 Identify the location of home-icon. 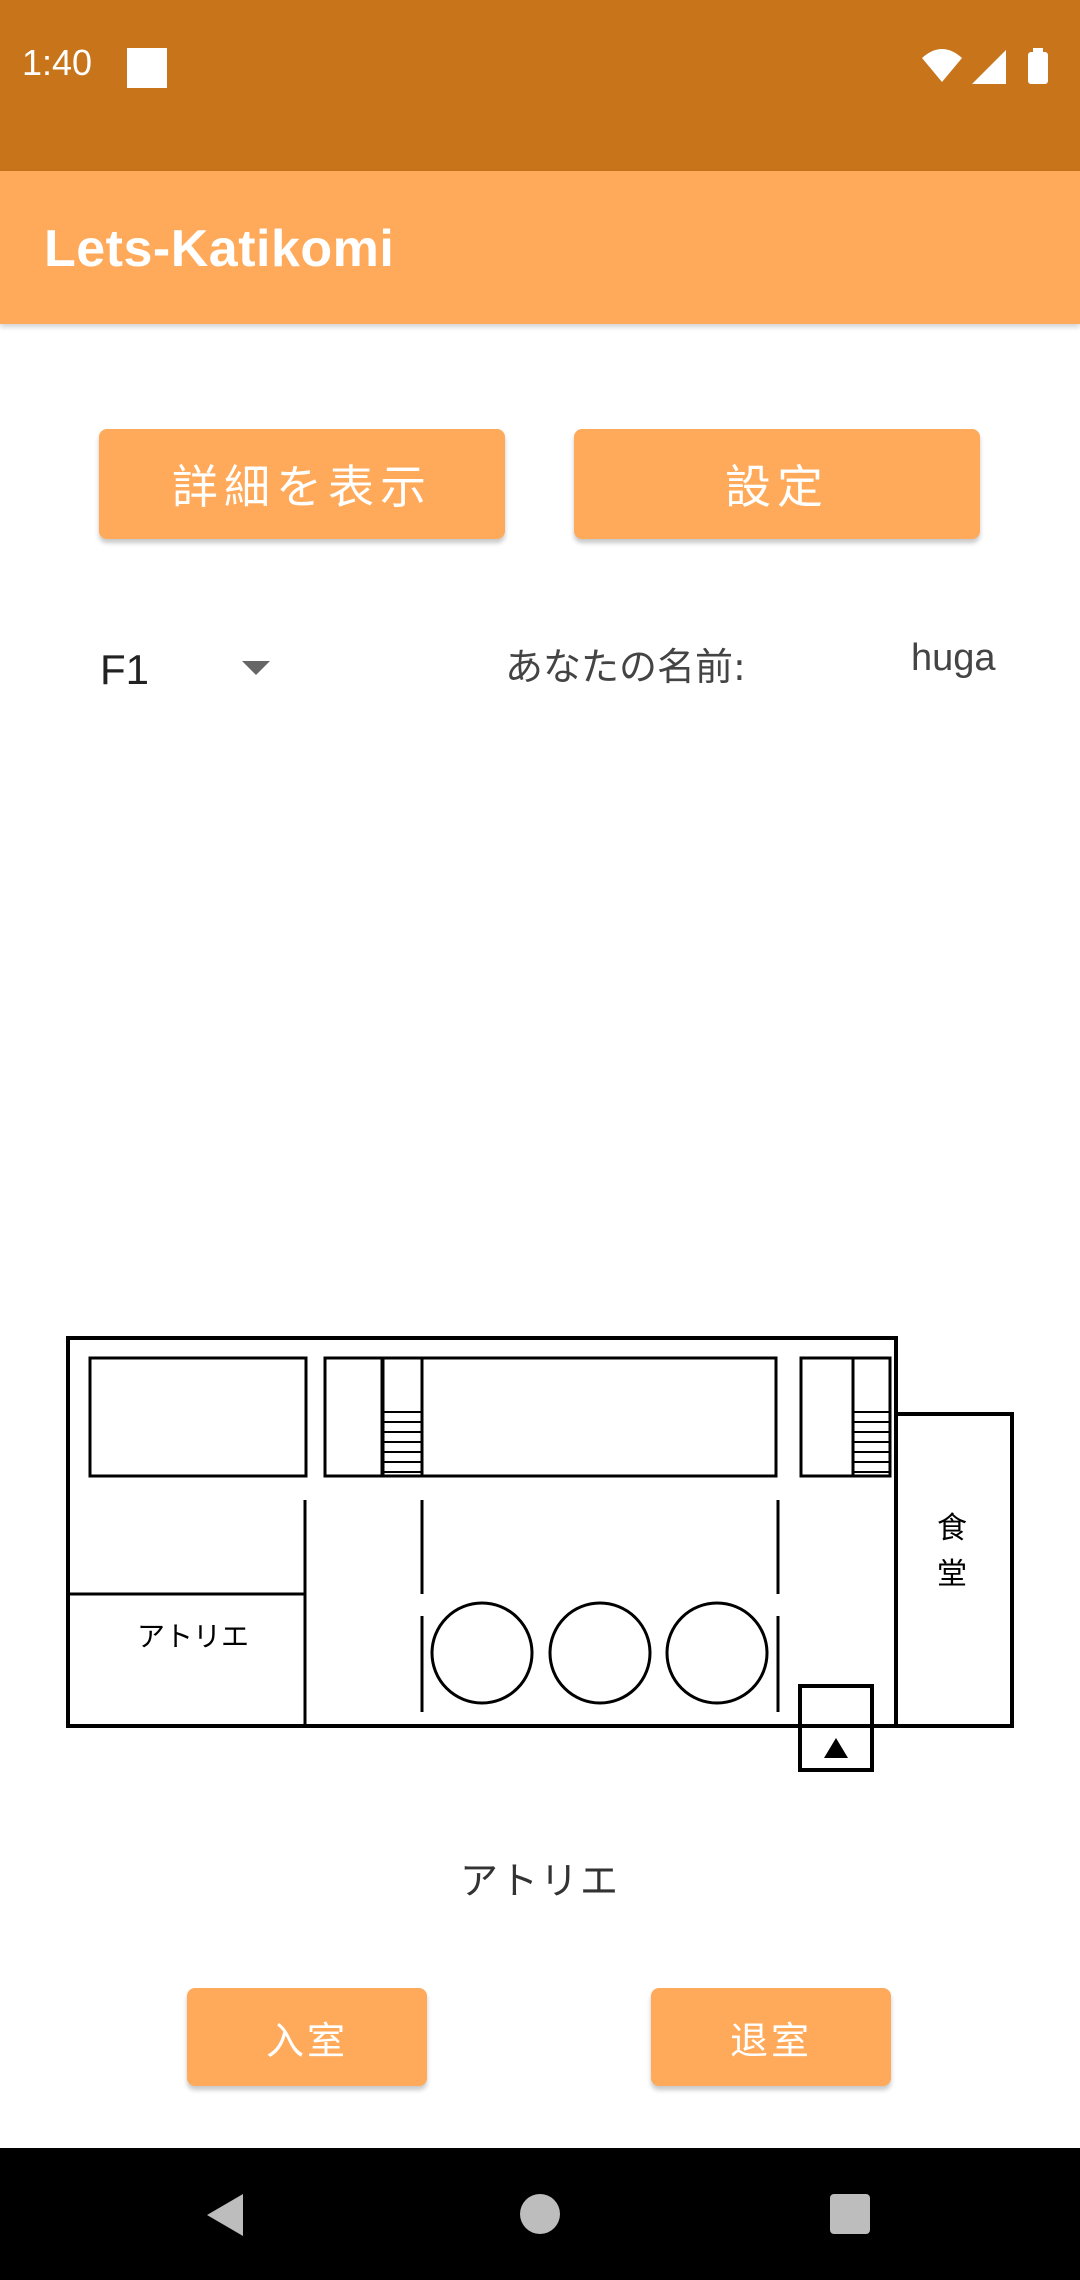
(540, 2214).